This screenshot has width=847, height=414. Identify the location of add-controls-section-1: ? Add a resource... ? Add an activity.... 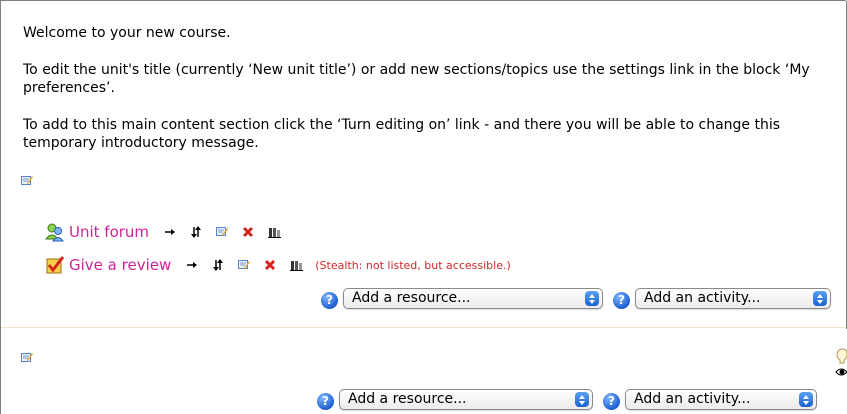
(567, 399).